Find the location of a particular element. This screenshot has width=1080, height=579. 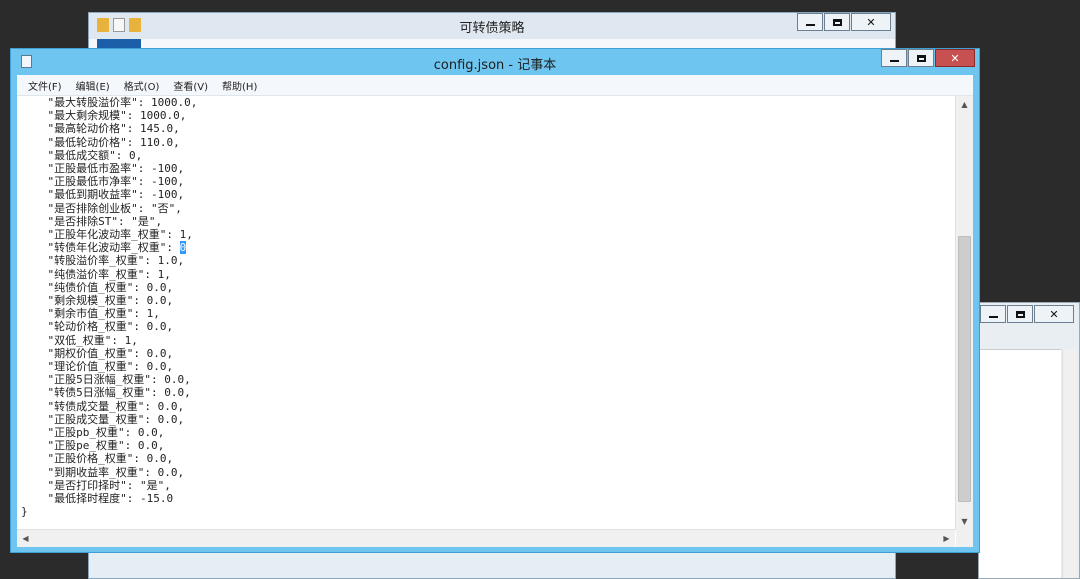

explorer-titlebar: 可转债策略 ✕ is located at coordinates (492, 26).